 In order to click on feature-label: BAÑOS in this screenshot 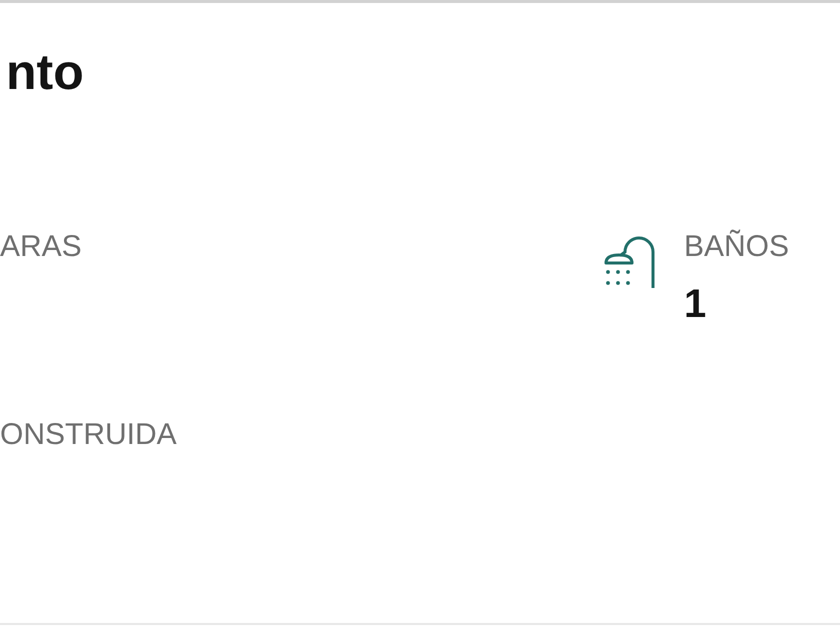, I will do `click(737, 247)`.